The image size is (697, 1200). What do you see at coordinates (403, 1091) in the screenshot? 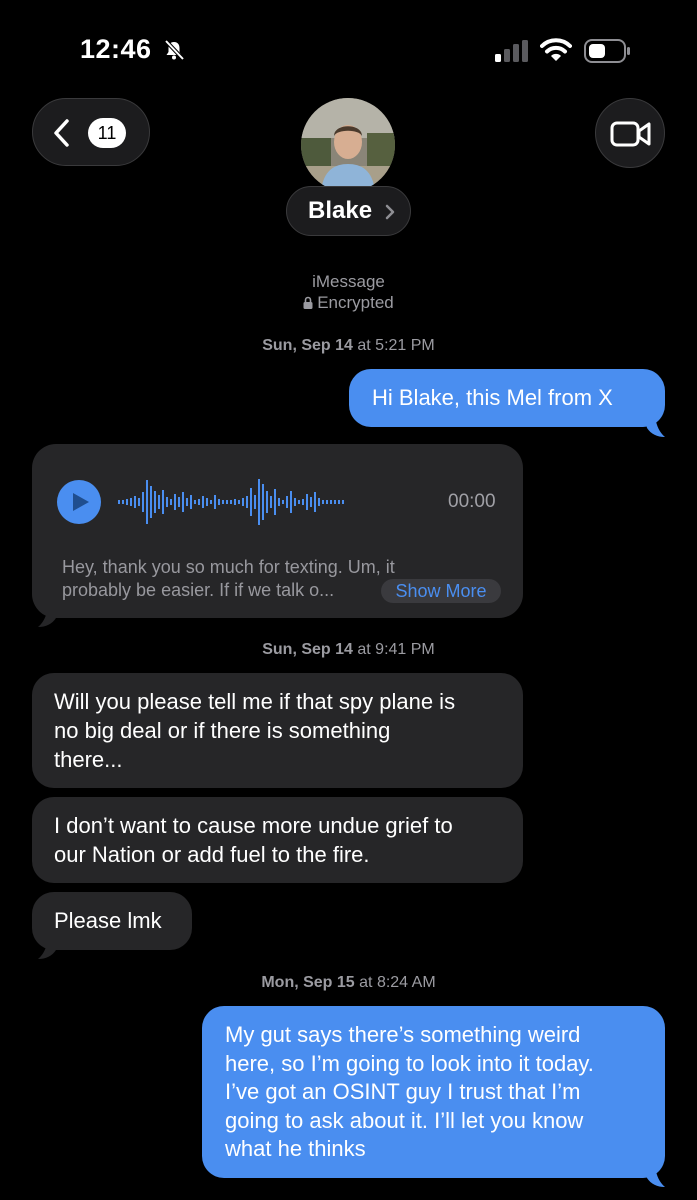
I see `message-line: I’ve got an OSINT guy I trust that I’m` at bounding box center [403, 1091].